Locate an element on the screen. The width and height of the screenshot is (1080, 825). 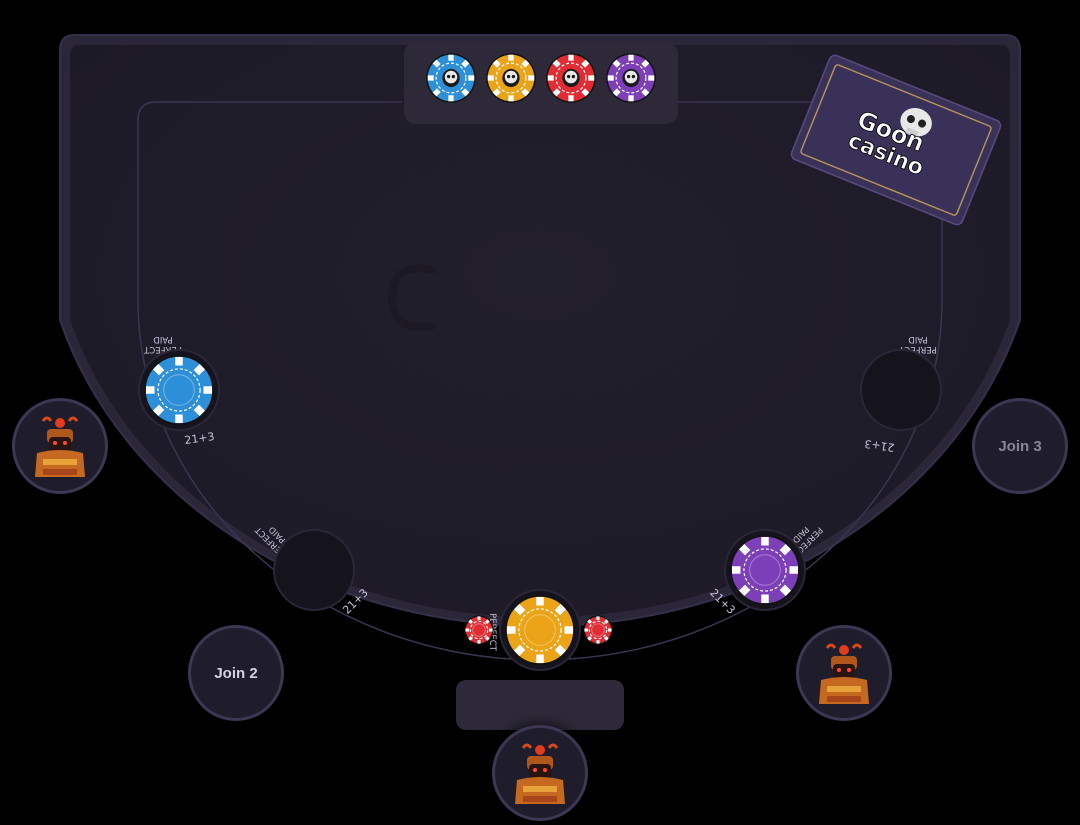
bet-spot-left-bottom is located at coordinates (314, 570).